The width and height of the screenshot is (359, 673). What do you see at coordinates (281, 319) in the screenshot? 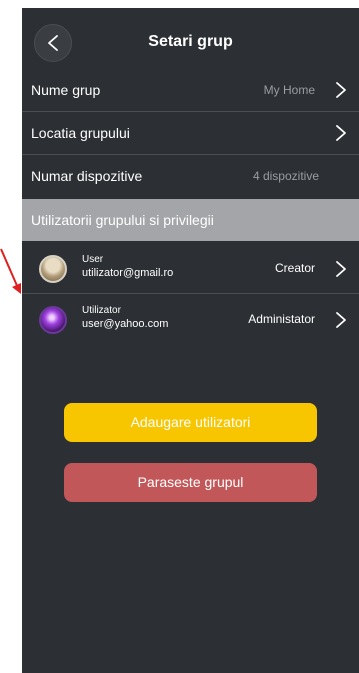
I see `user-role: Administator` at bounding box center [281, 319].